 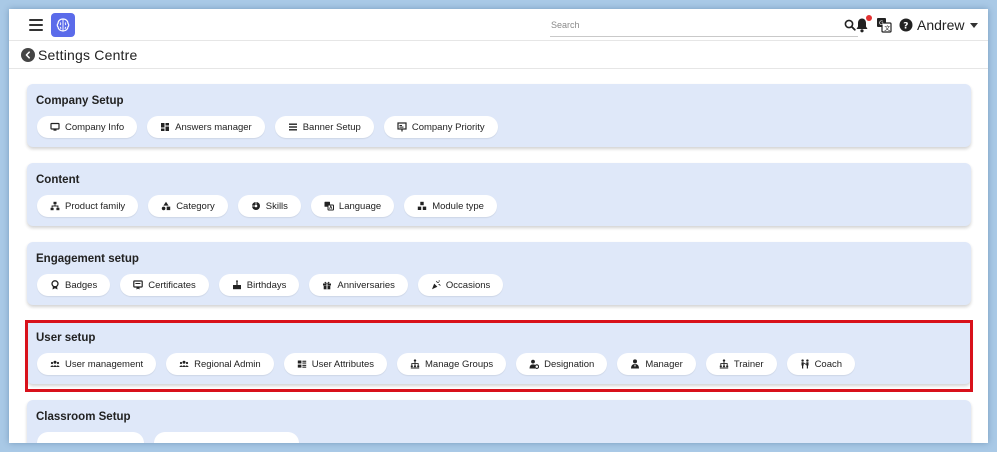 I want to click on chip-label: Module type, so click(x=458, y=206).